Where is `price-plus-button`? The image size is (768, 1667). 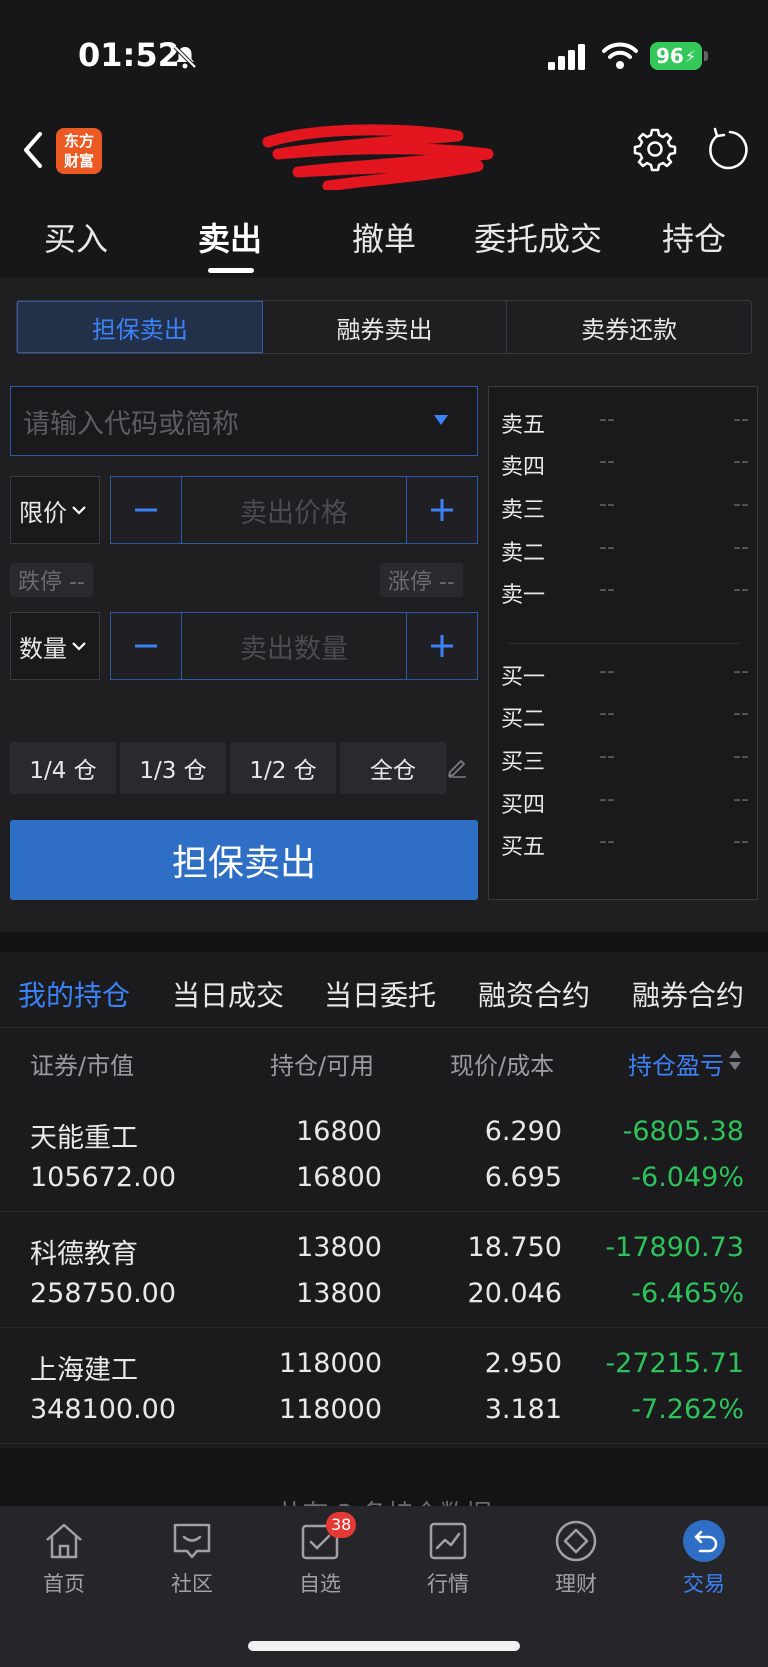
price-plus-button is located at coordinates (442, 510).